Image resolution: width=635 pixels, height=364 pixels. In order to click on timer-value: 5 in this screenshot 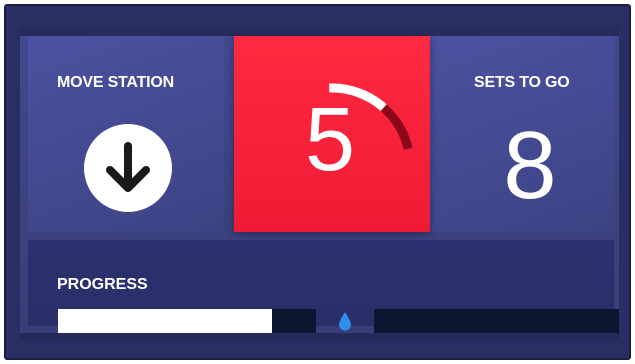, I will do `click(330, 140)`.